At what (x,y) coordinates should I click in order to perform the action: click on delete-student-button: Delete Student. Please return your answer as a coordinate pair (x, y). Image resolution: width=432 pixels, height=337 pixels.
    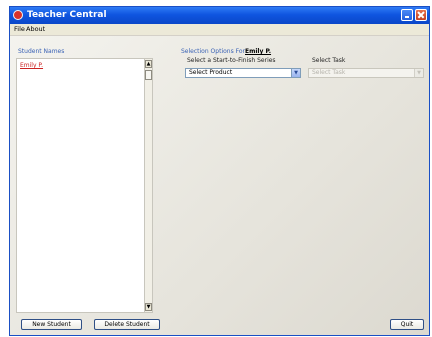
    Looking at the image, I should click on (127, 324).